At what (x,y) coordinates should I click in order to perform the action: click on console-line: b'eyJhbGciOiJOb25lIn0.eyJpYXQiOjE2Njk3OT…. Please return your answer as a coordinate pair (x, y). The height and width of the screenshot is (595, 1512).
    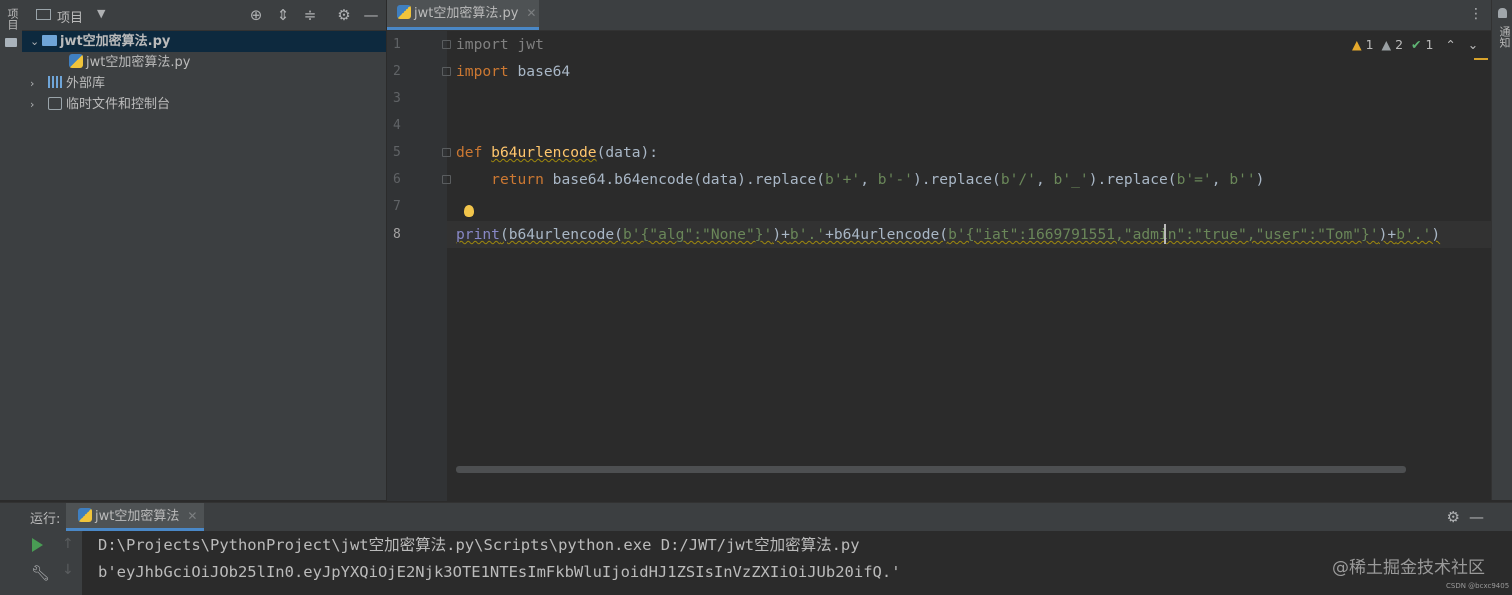
    Looking at the image, I should click on (499, 572).